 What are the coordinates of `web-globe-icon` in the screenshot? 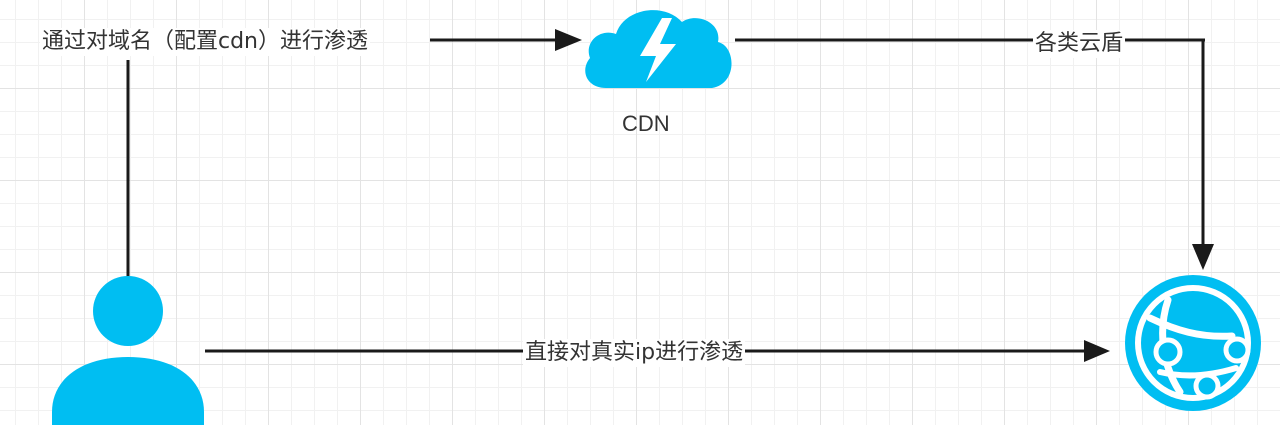 It's located at (1193, 343).